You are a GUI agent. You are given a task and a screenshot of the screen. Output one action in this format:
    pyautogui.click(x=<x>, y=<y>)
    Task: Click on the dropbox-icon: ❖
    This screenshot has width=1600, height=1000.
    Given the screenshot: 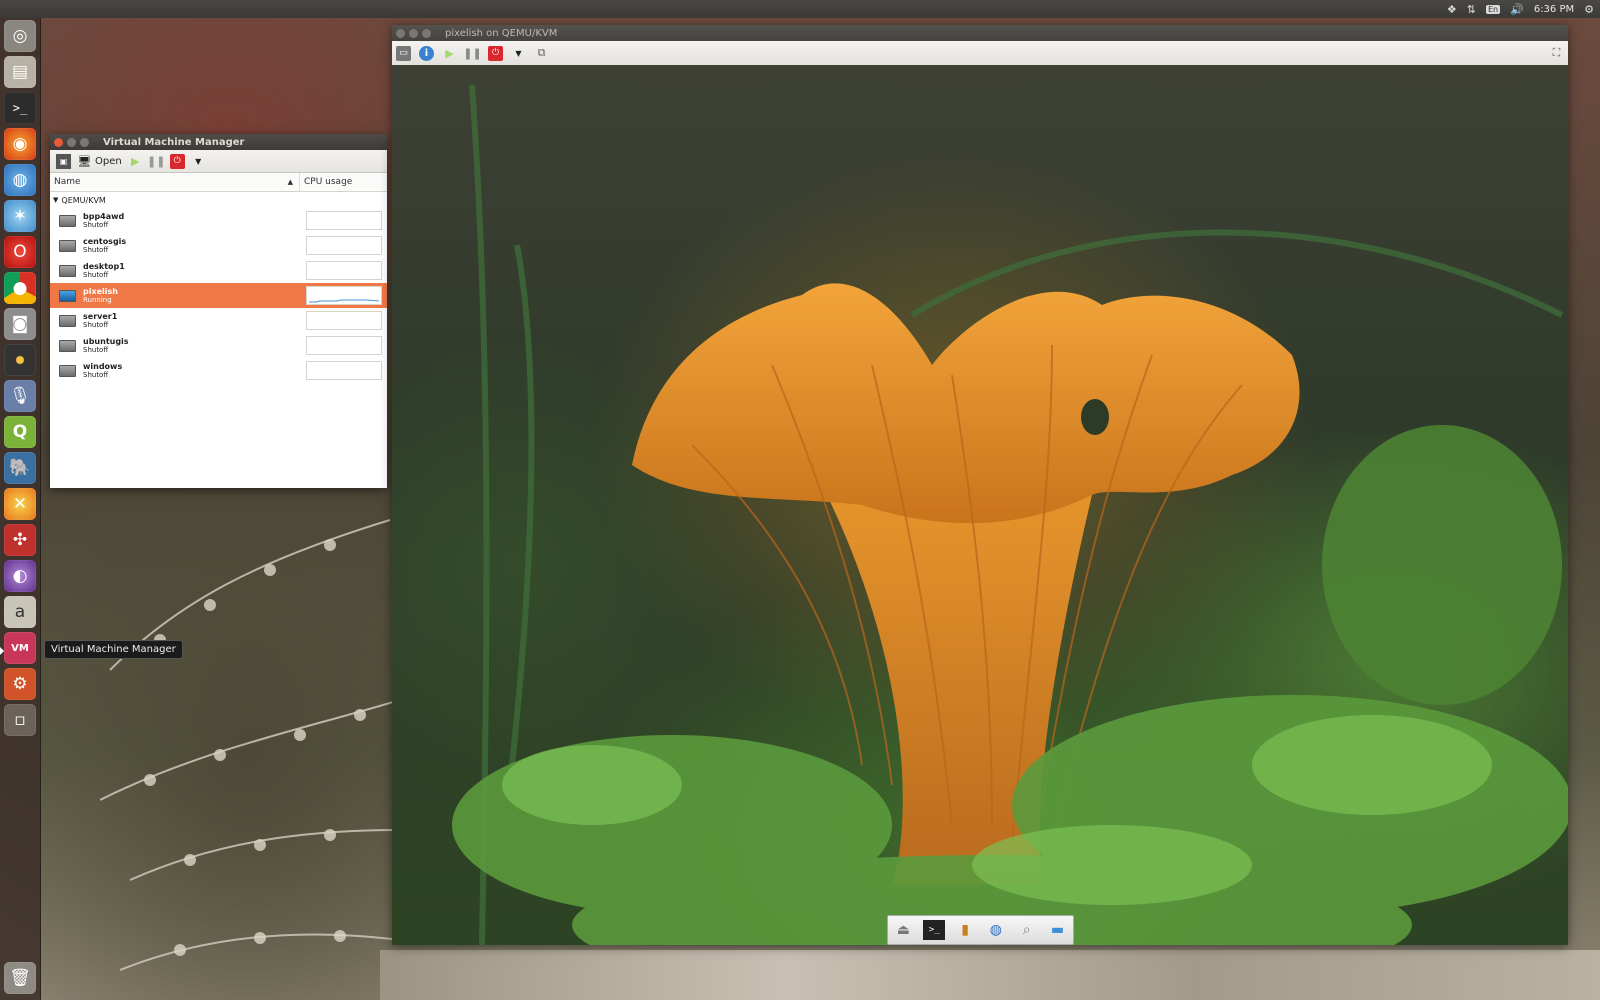 What is the action you would take?
    pyautogui.click(x=1452, y=9)
    